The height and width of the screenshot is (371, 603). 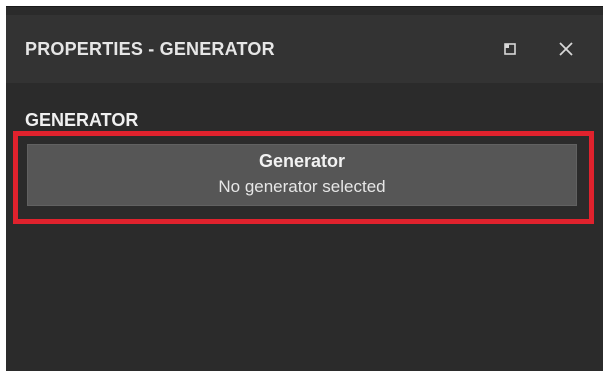 What do you see at coordinates (150, 49) in the screenshot?
I see `panel-title: PROPERTIES - GENERATOR` at bounding box center [150, 49].